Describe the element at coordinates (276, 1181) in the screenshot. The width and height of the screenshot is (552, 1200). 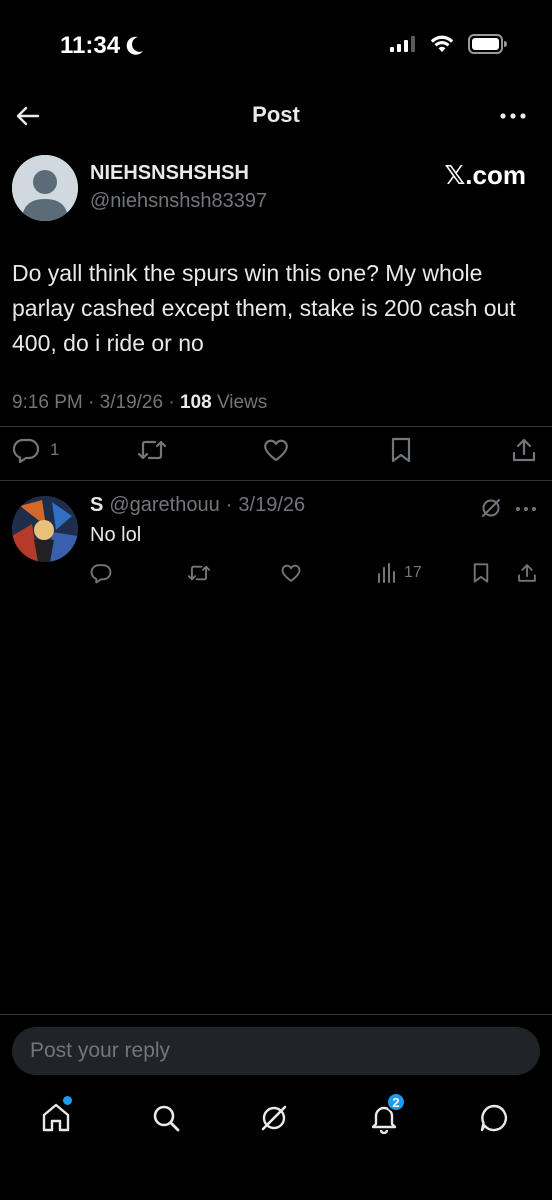
I see `home-indicator` at that location.